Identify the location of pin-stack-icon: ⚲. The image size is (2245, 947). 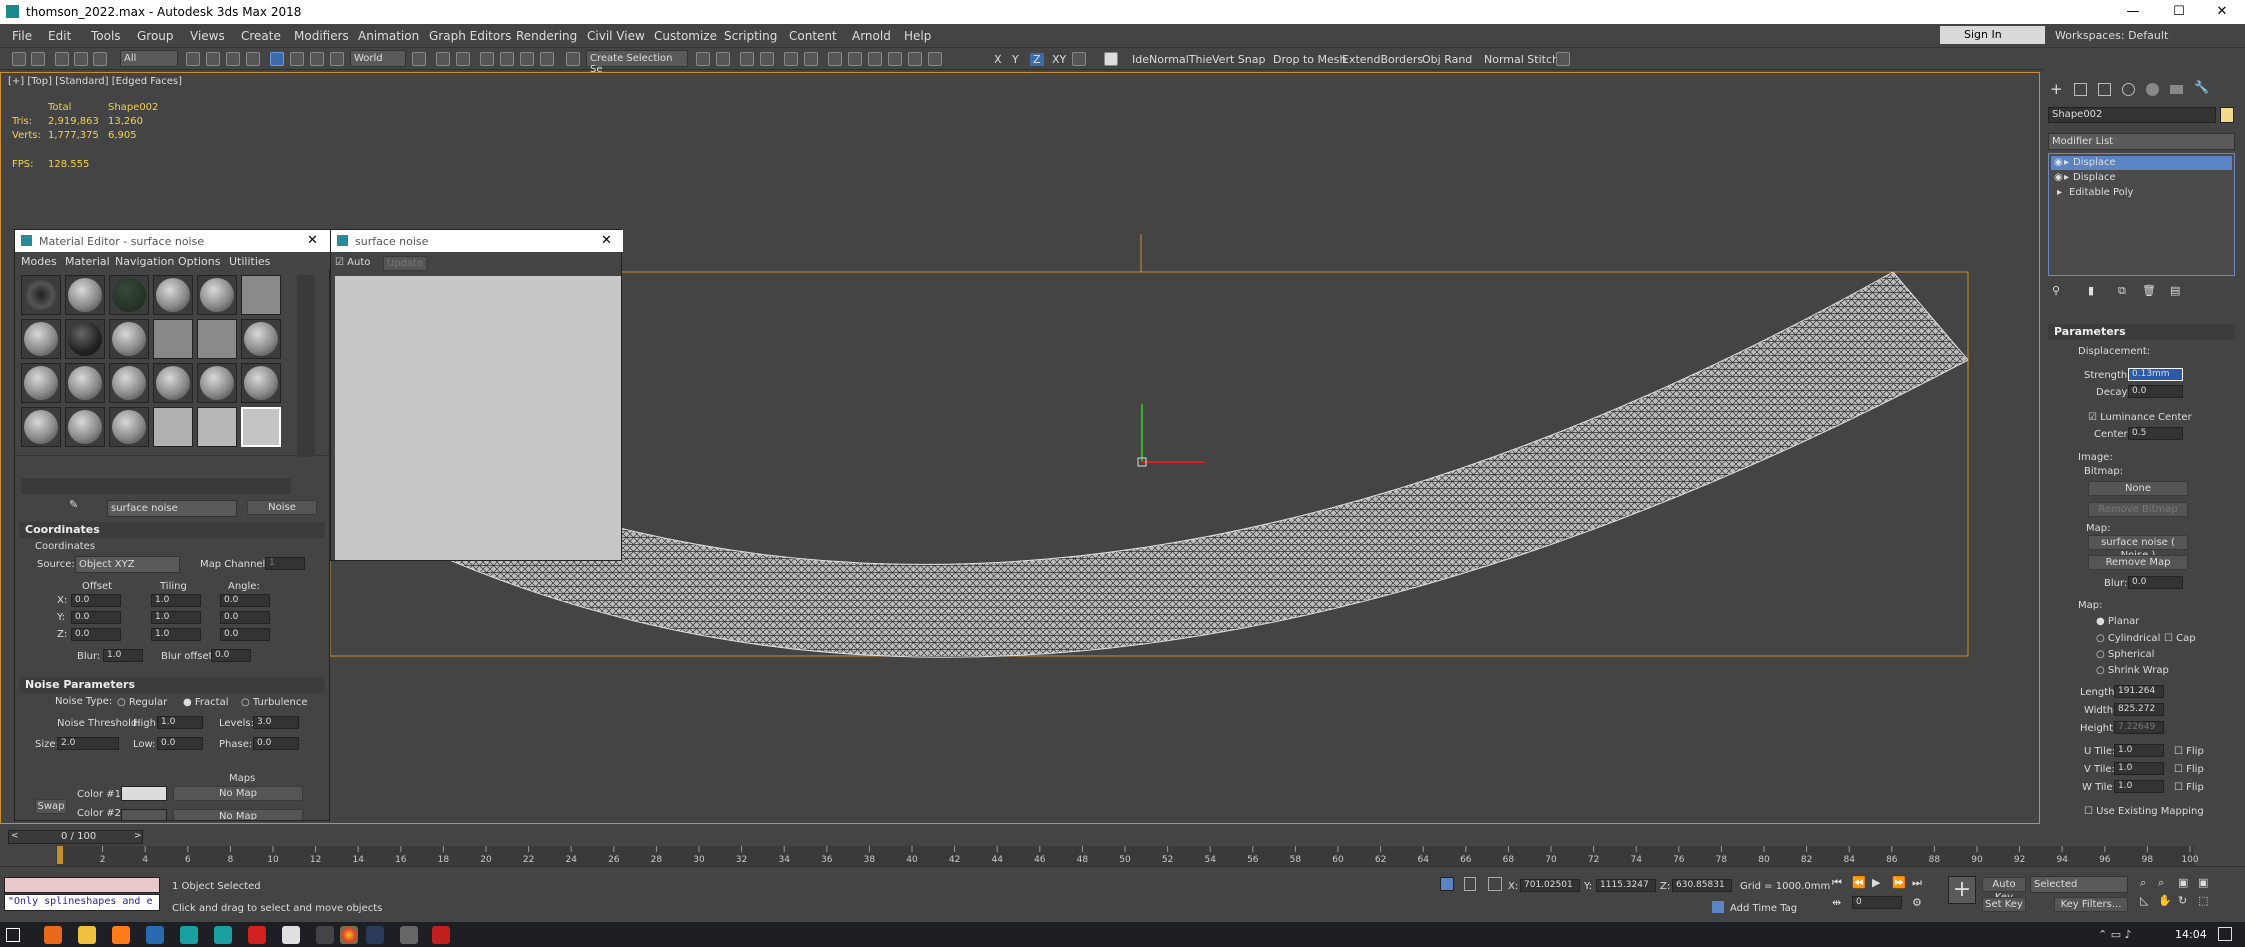
(2056, 290).